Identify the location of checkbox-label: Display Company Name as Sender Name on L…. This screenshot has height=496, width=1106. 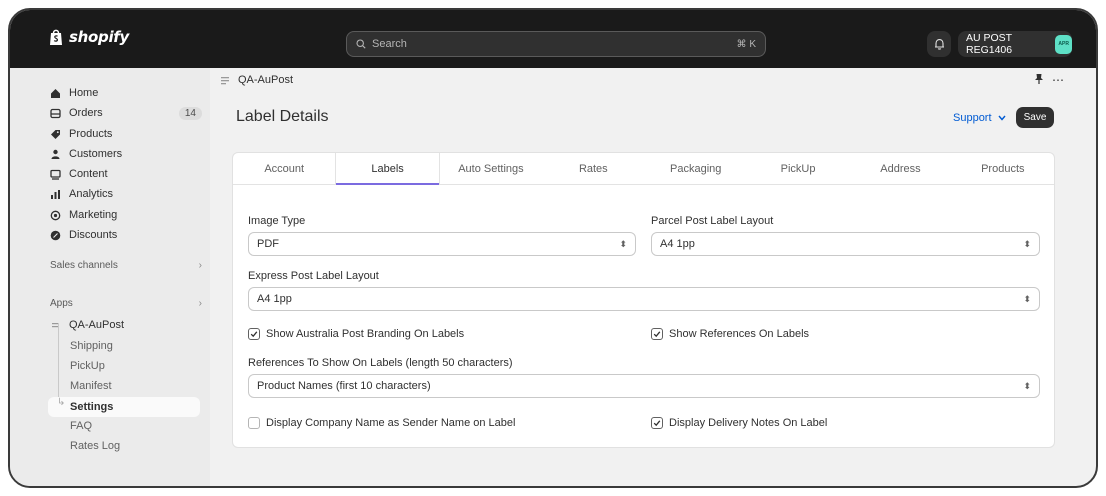
(391, 423).